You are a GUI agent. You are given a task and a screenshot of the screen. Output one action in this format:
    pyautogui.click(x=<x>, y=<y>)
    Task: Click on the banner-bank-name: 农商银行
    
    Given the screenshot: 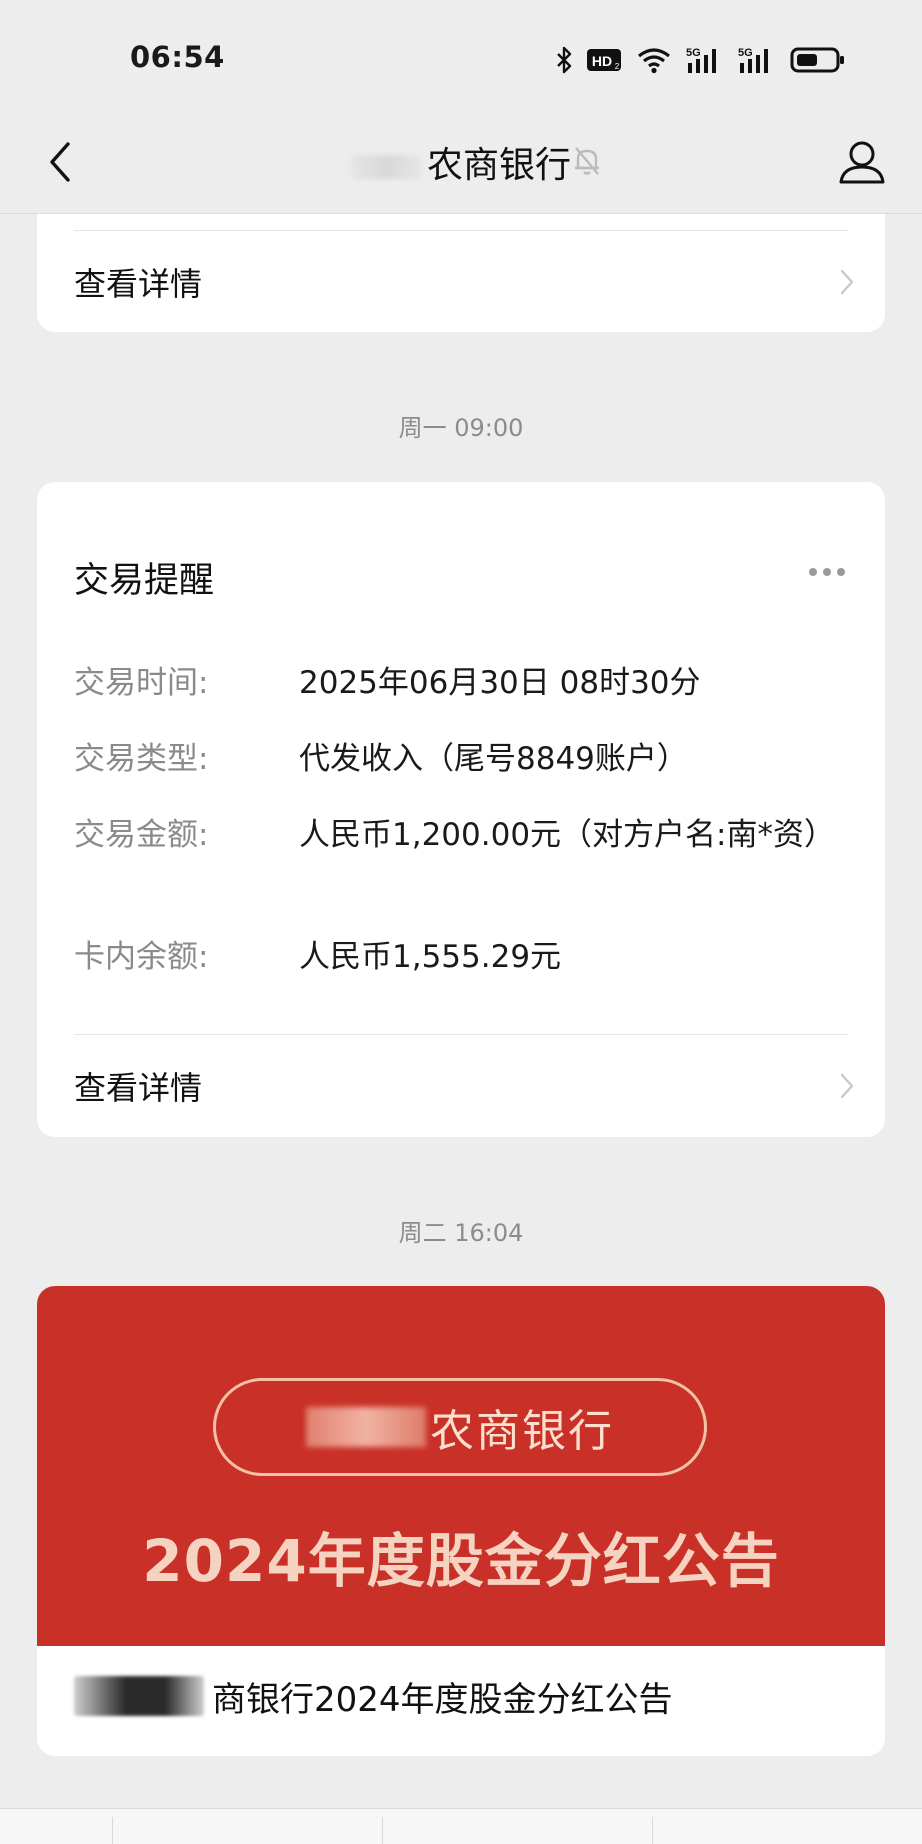 What is the action you would take?
    pyautogui.click(x=522, y=1431)
    